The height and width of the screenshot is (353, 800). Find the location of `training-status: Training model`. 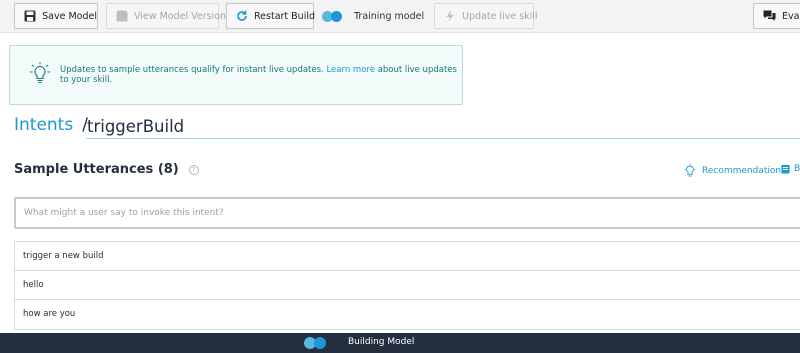

training-status: Training model is located at coordinates (373, 16).